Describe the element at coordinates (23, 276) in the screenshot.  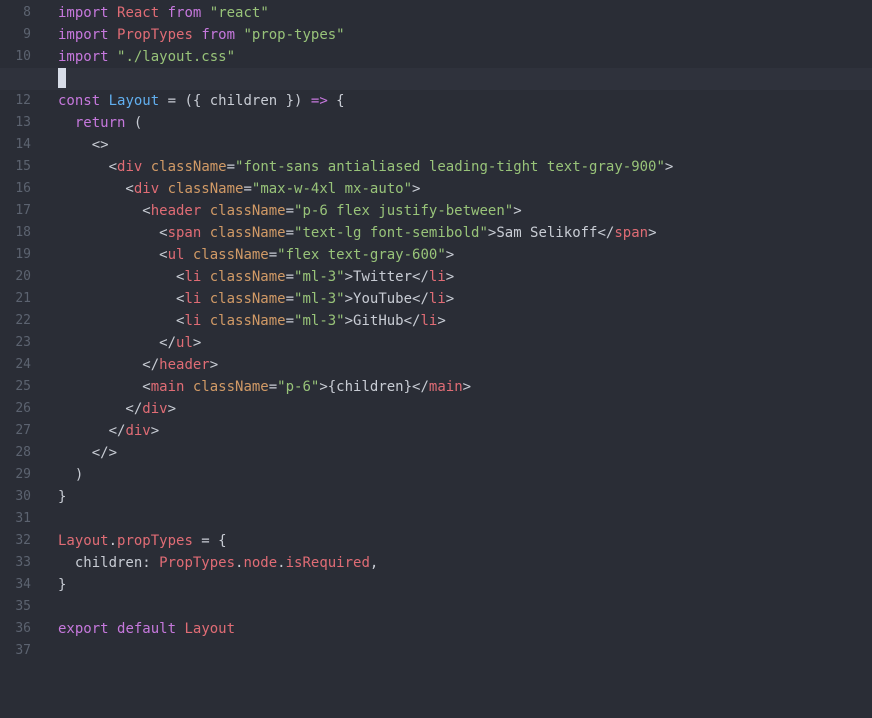
I see `line-number: 20` at that location.